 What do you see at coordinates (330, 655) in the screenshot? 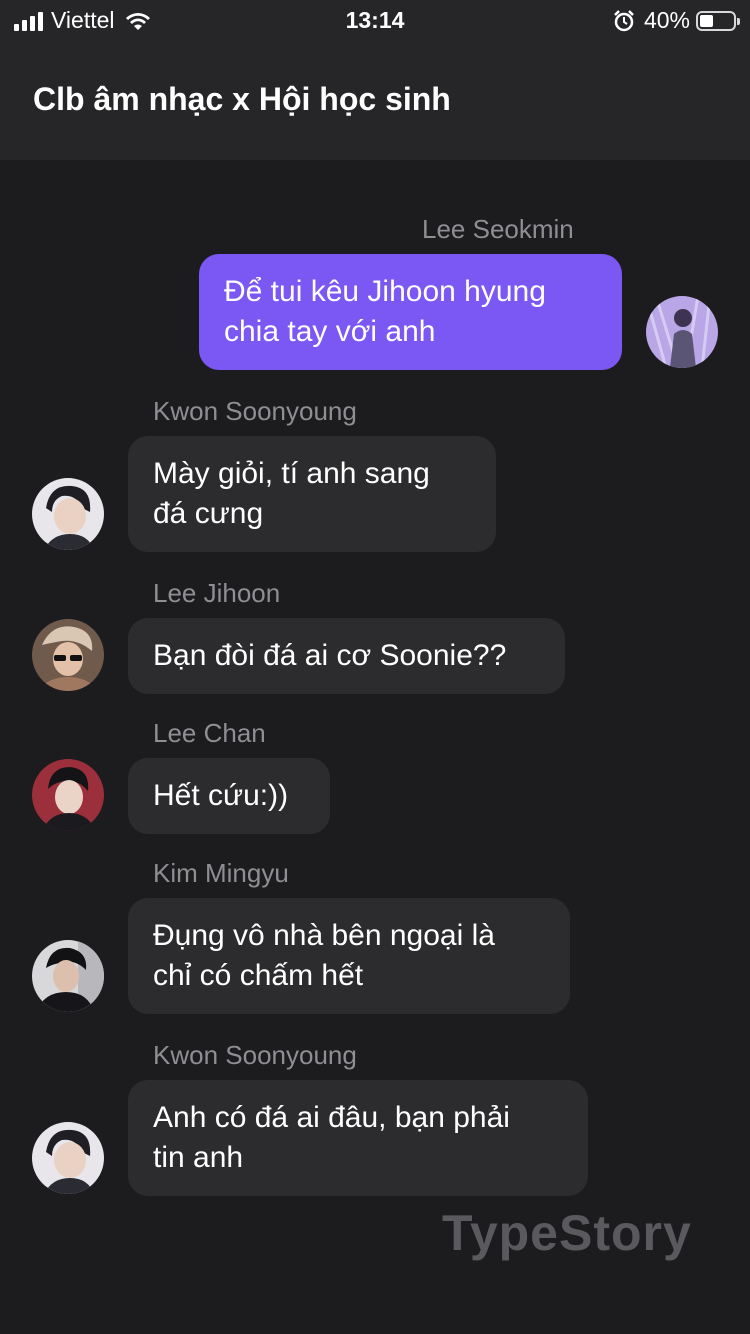
I see `message-line: Bạn đòi đá ai cơ Soonie??` at bounding box center [330, 655].